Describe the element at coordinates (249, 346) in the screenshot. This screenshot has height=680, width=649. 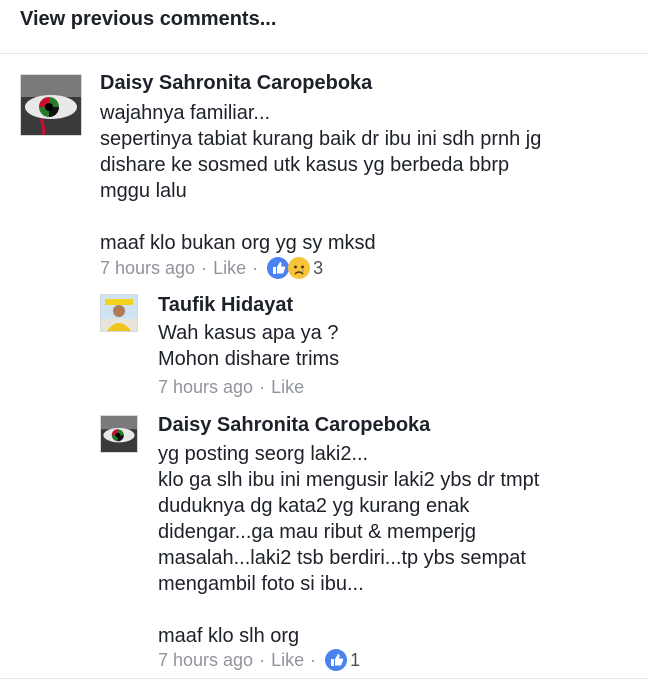
I see `comment-text: Wah kasus apa ya ? Mohon dishare trims` at that location.